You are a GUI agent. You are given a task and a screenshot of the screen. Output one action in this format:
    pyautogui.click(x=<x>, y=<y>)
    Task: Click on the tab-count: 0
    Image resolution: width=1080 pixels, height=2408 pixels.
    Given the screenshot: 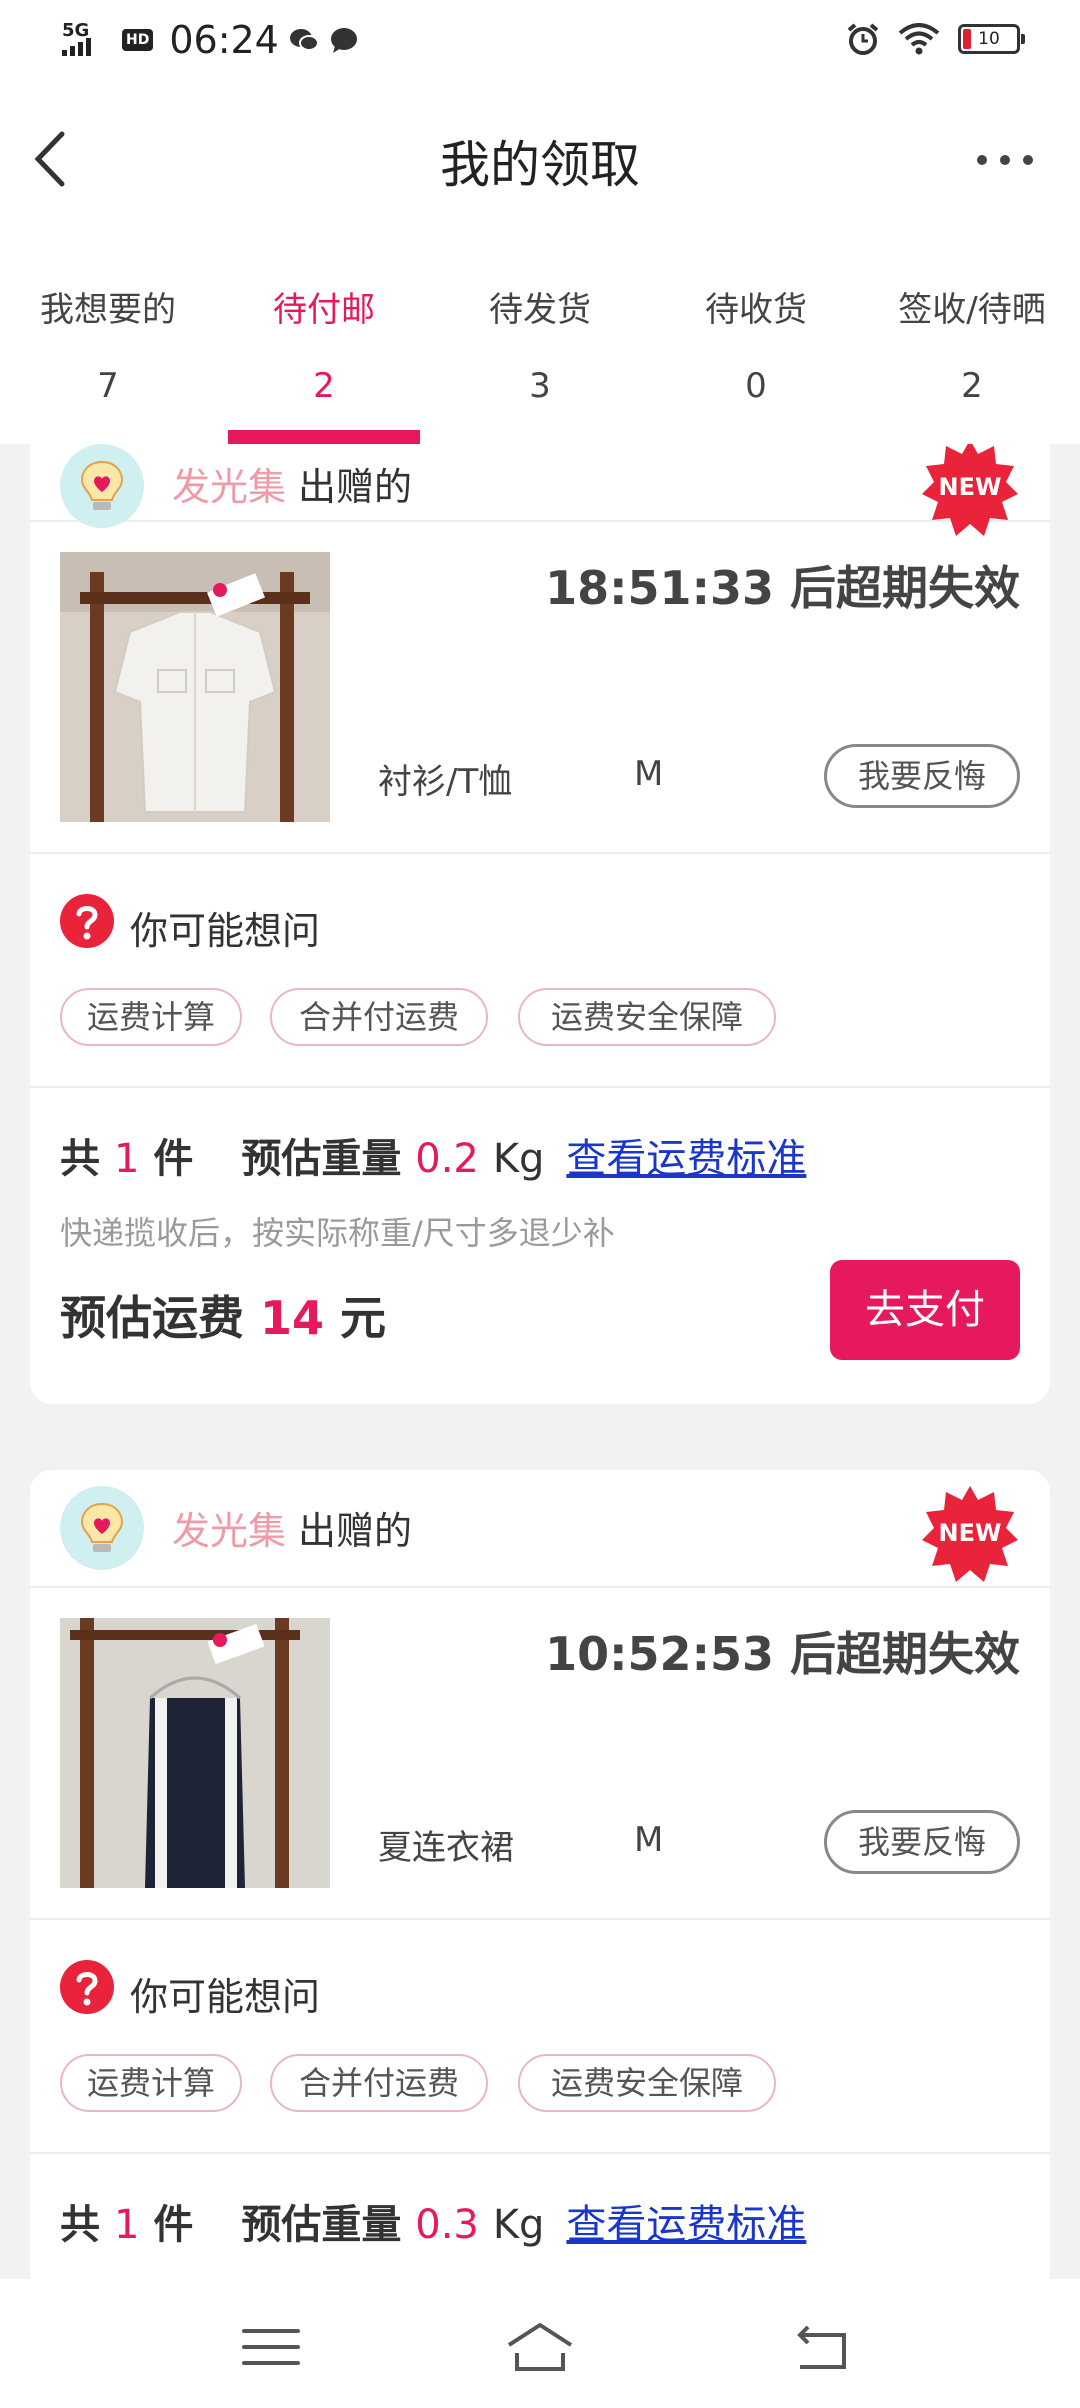 What is the action you would take?
    pyautogui.click(x=756, y=386)
    